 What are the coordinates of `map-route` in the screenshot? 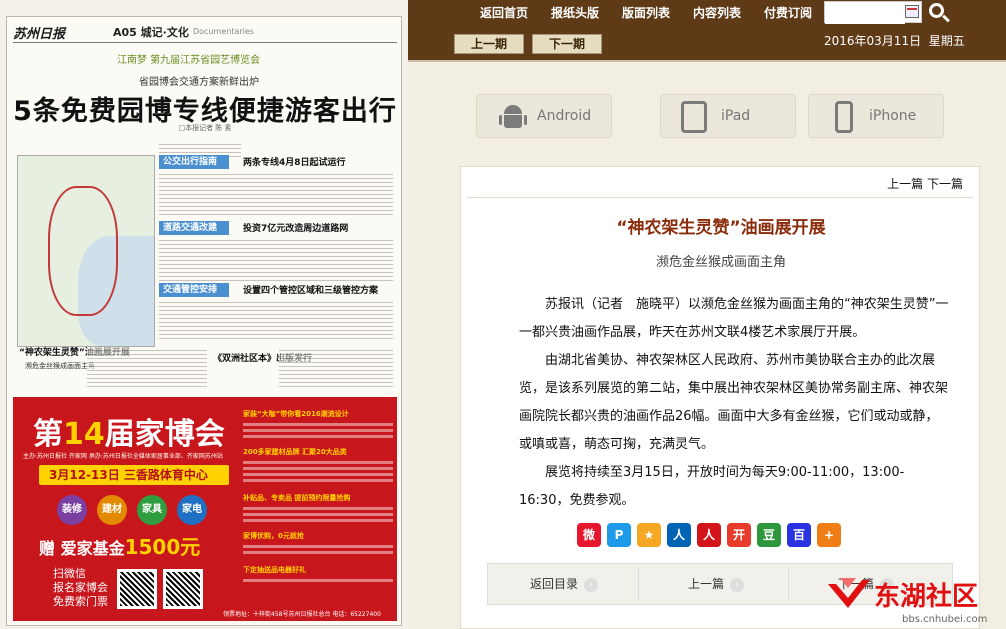 It's located at (83, 251).